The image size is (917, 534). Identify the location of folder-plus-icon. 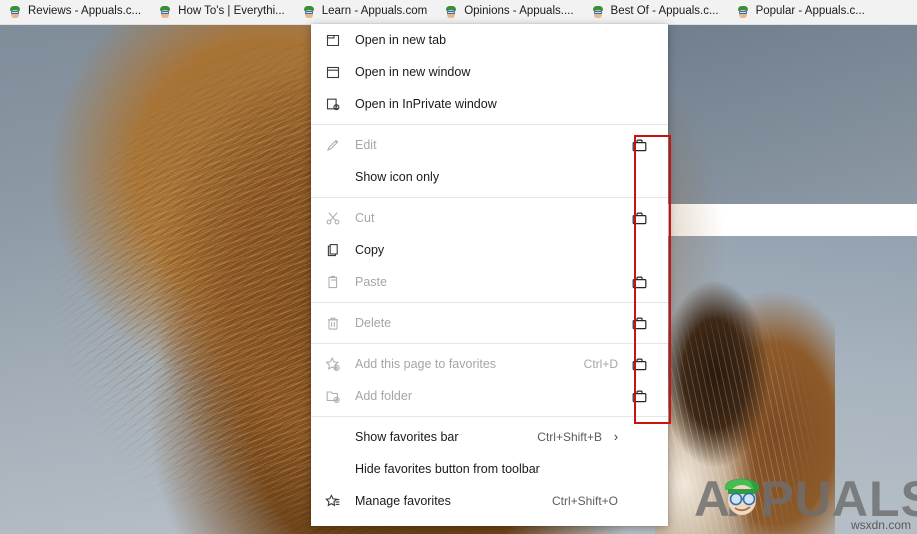
(333, 396).